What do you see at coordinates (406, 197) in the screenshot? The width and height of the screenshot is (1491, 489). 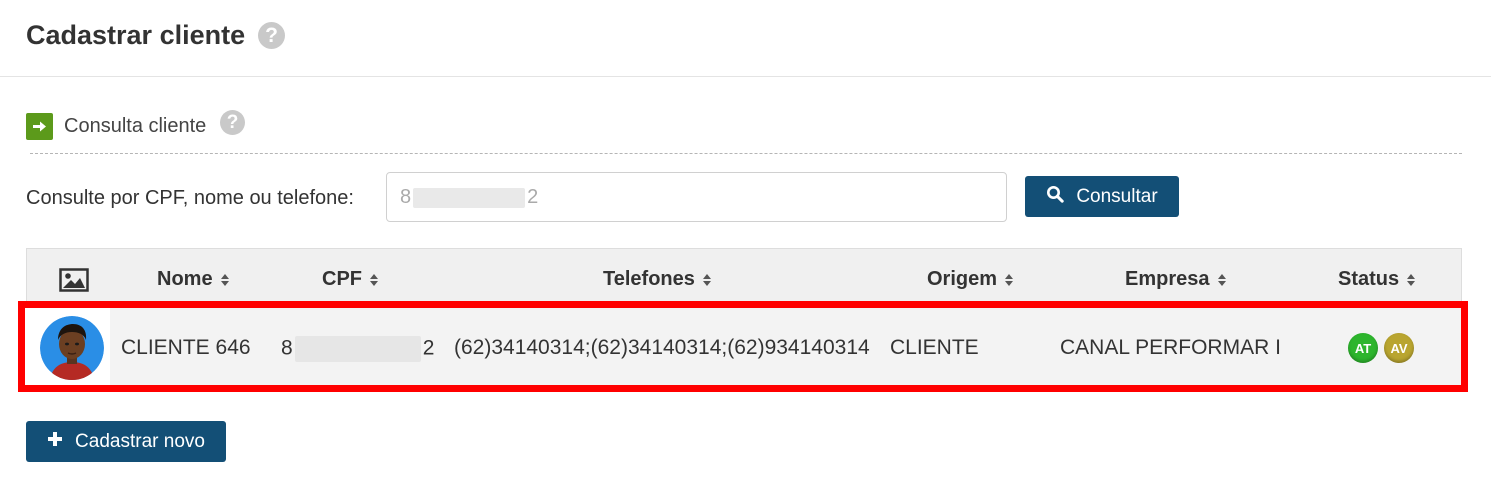 I see `search-value-start: 8` at bounding box center [406, 197].